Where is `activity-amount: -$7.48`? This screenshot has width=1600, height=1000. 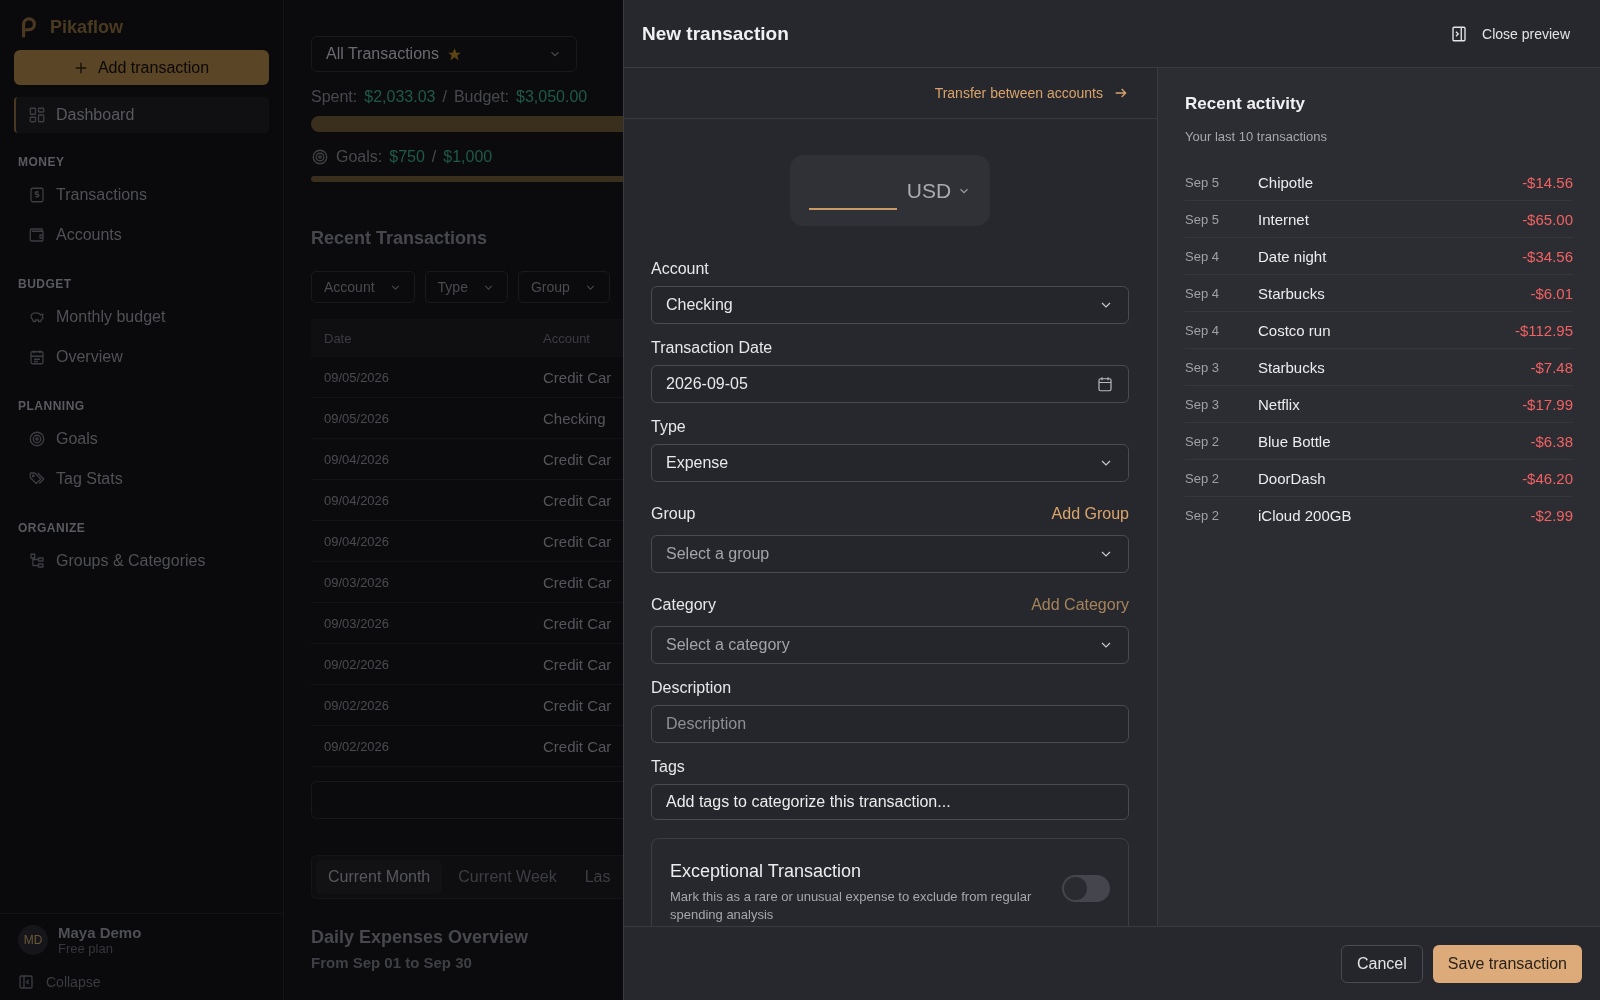 activity-amount: -$7.48 is located at coordinates (1551, 367).